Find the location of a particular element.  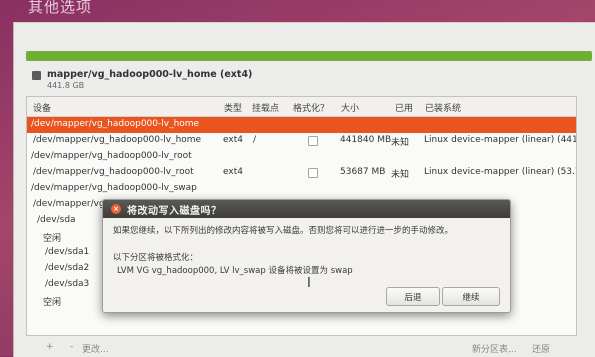

table-header: 设备 类型 挂载点 格式化？ 大小 已用 已装系统 is located at coordinates (301, 107).